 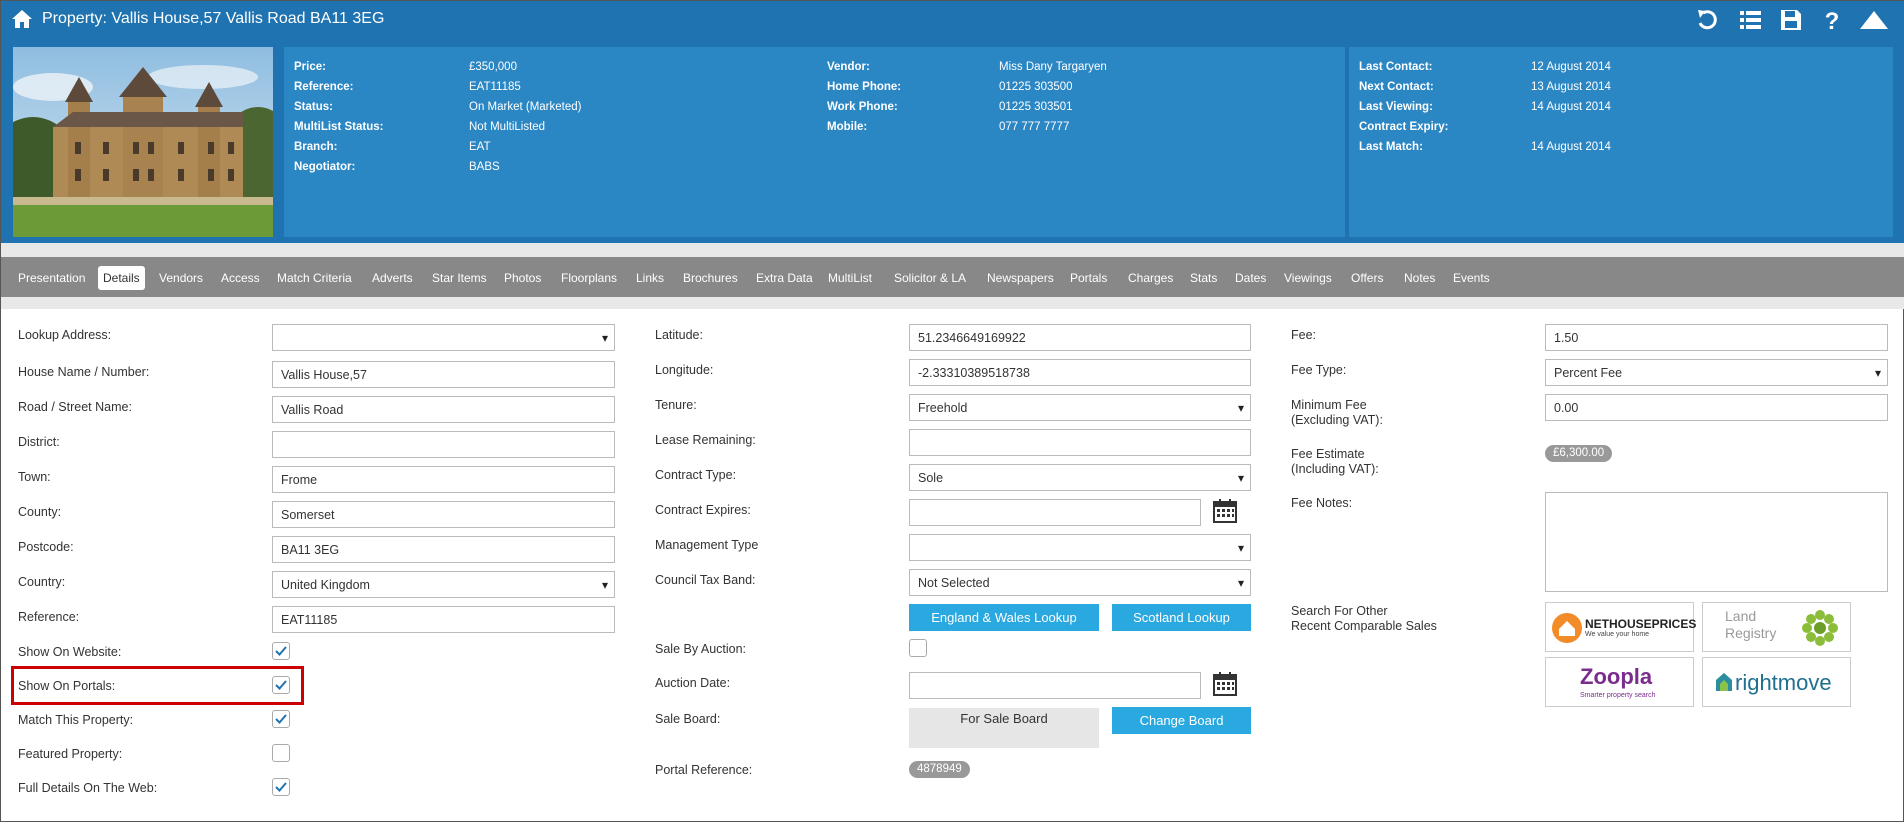 What do you see at coordinates (480, 147) in the screenshot?
I see `branch-value: EAT` at bounding box center [480, 147].